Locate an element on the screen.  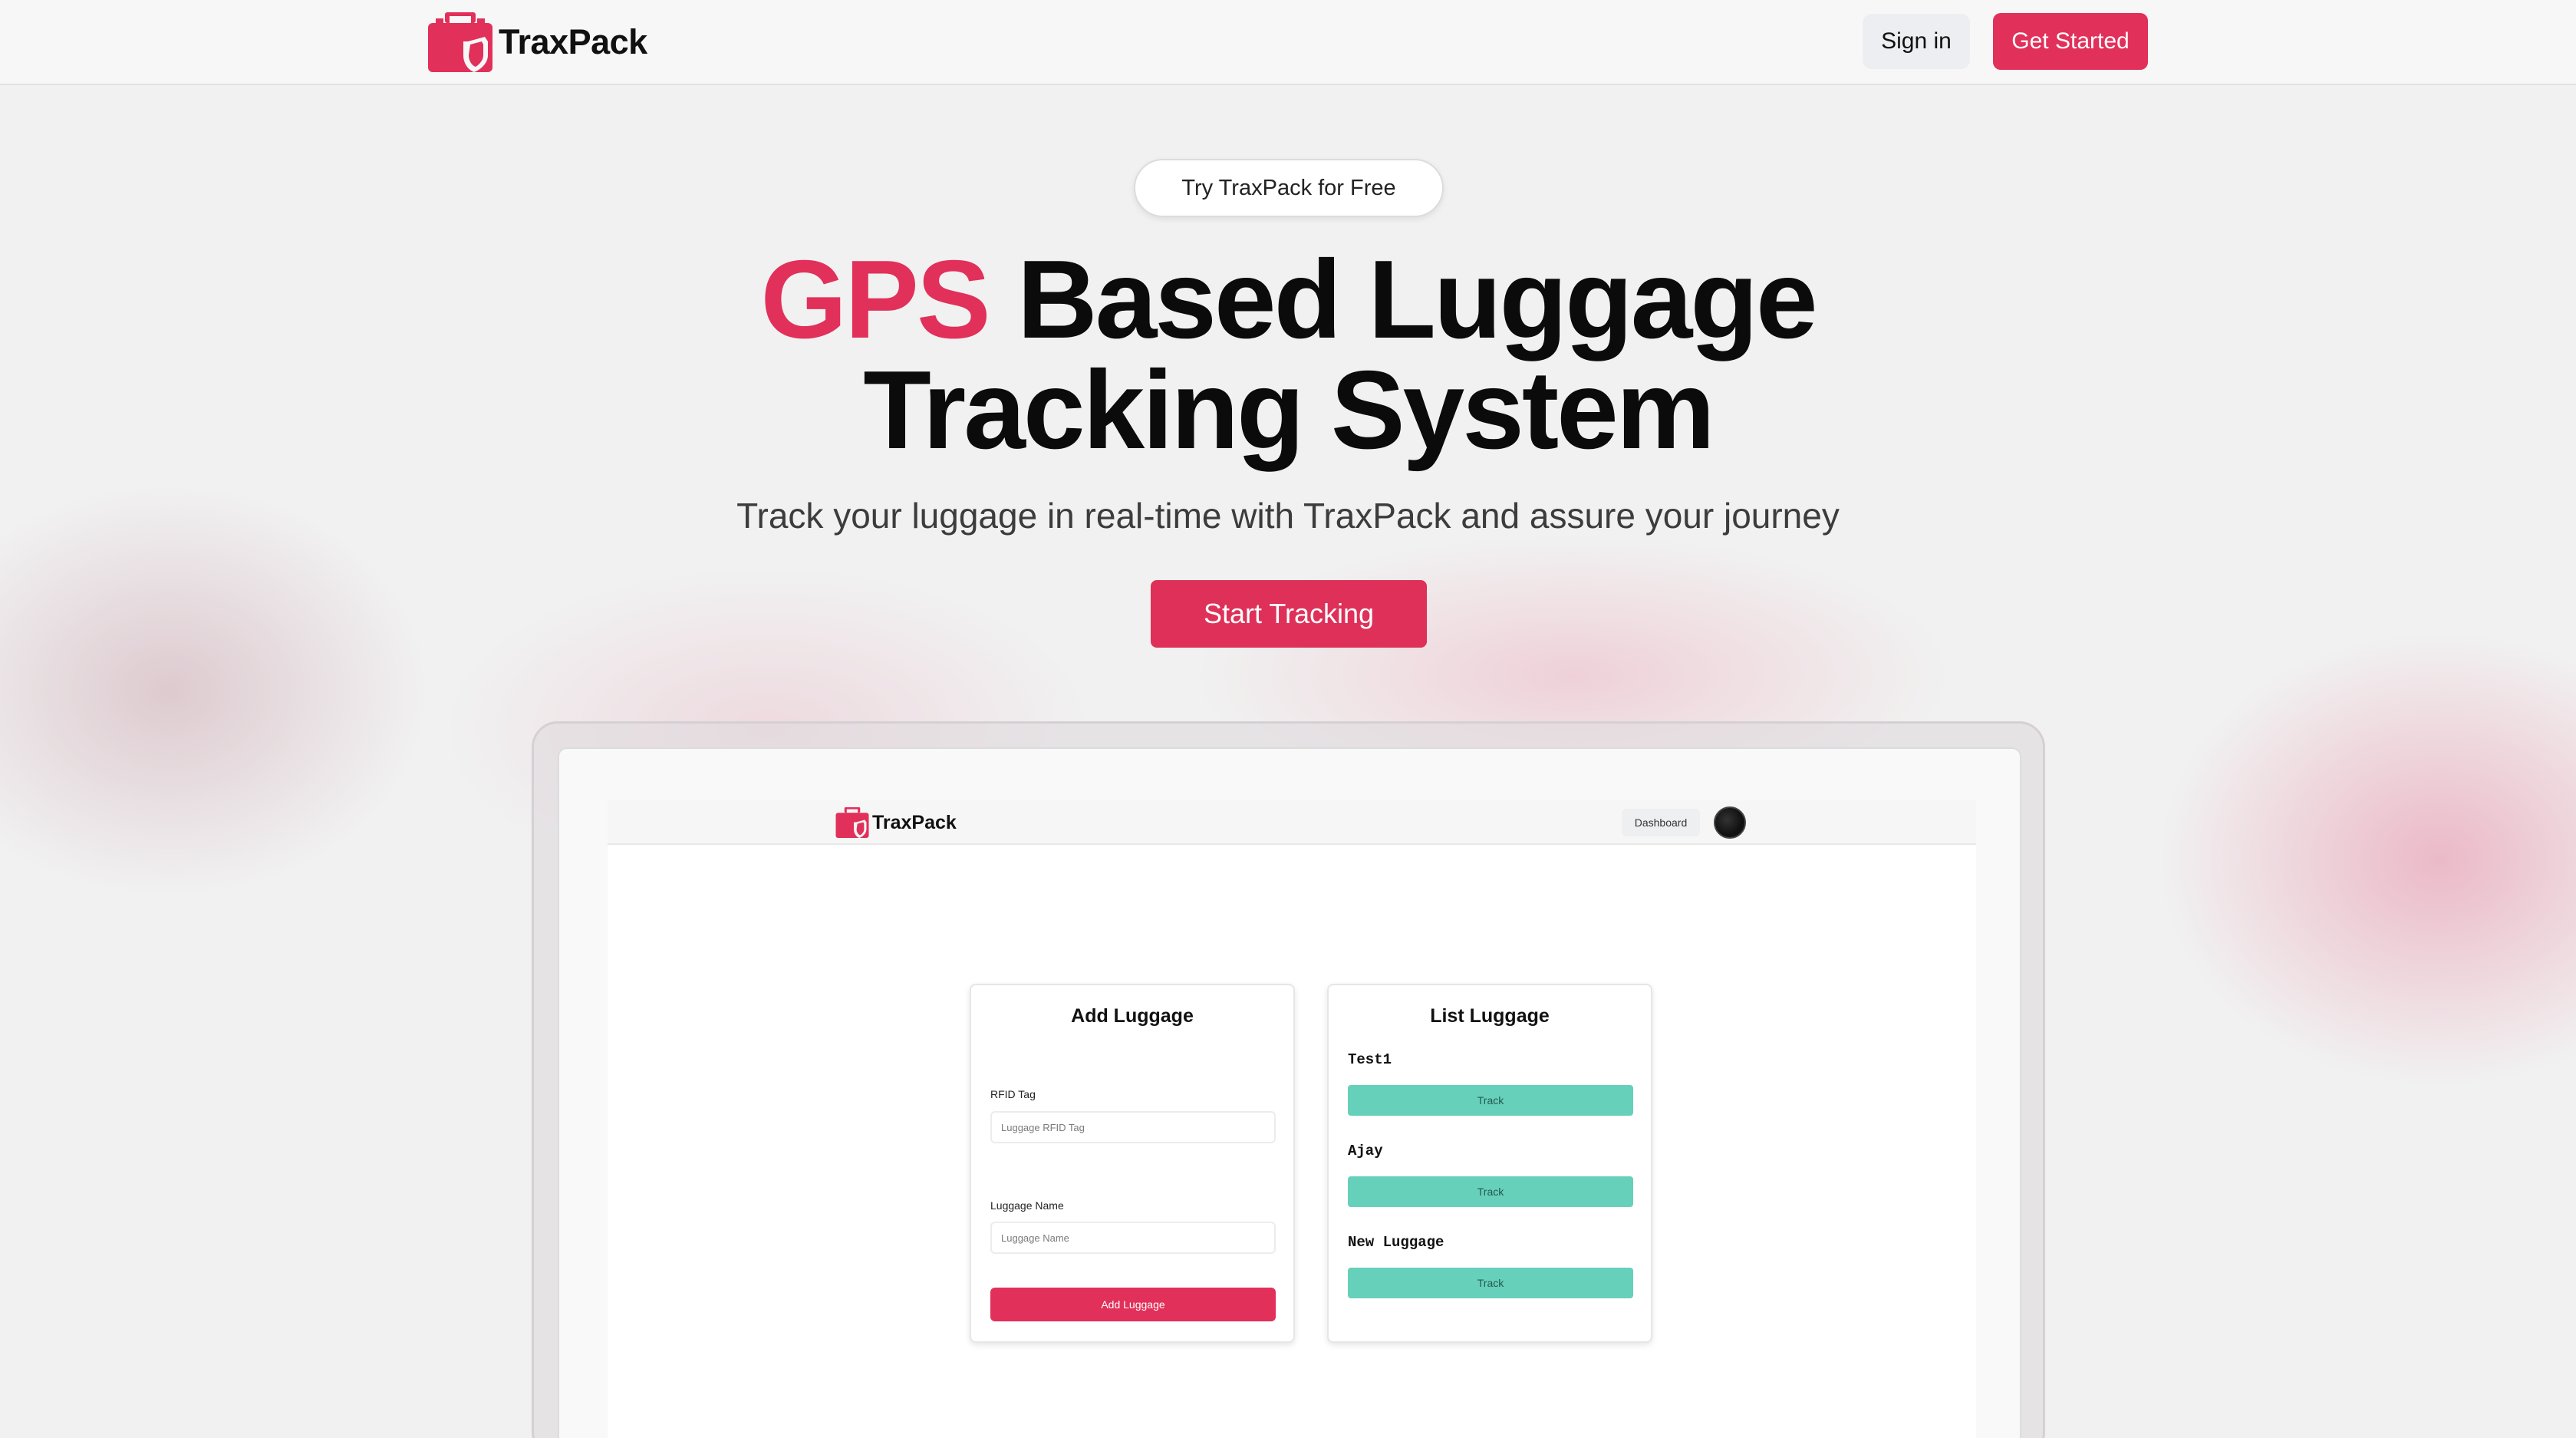
app-brand-logo: TraxPack is located at coordinates (896, 822).